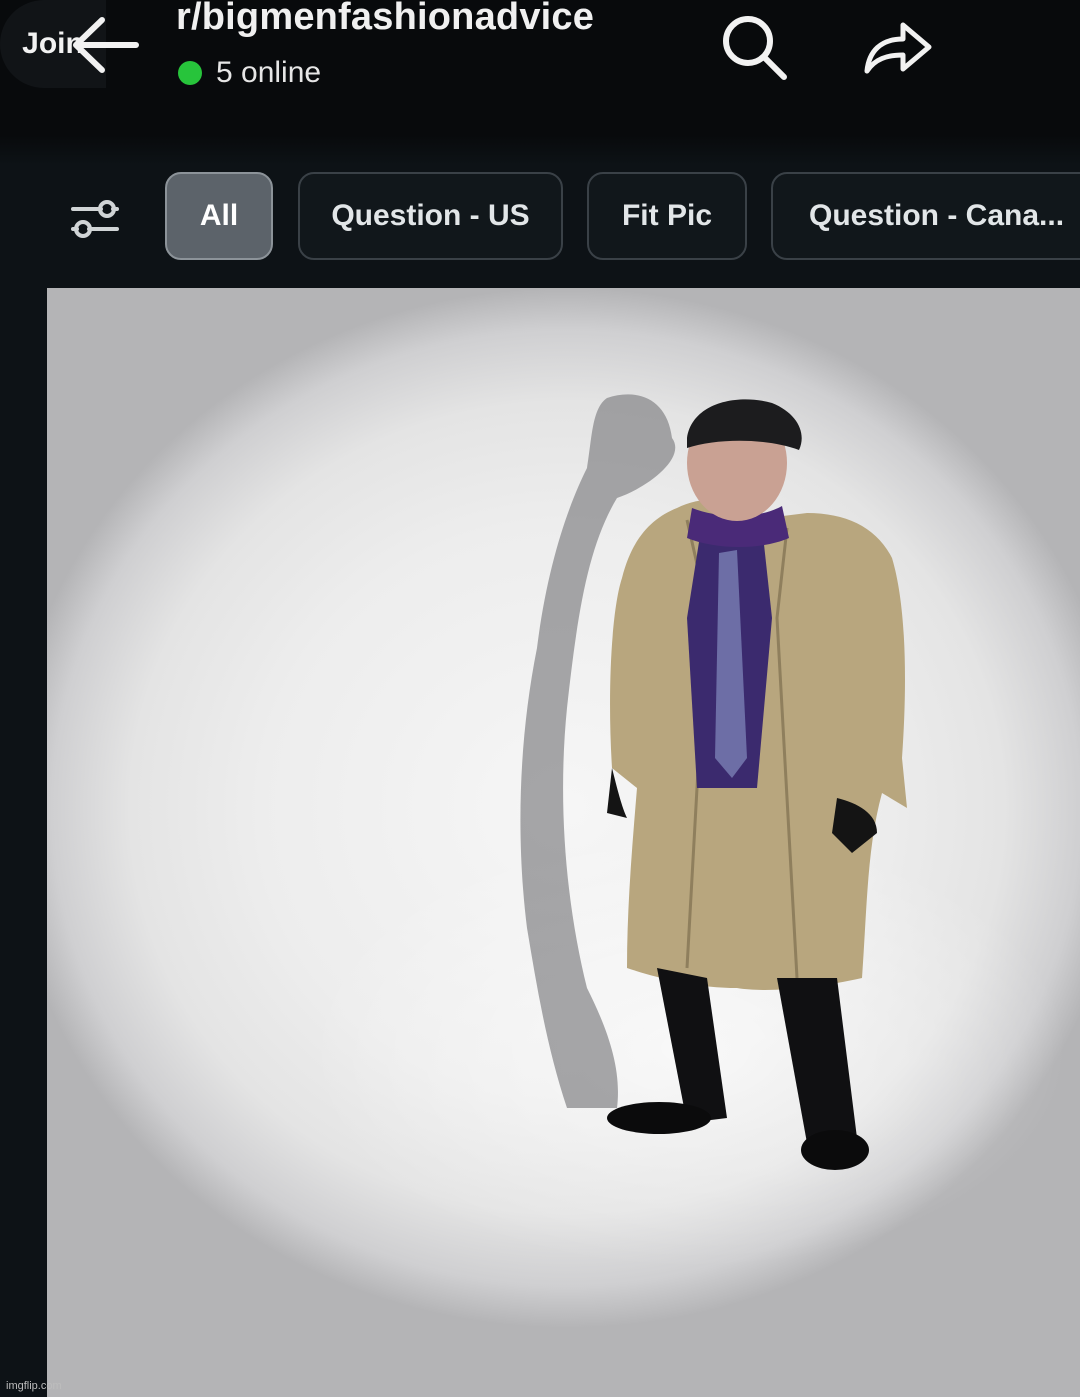 This screenshot has height=1397, width=1080. I want to click on arrow-left-icon, so click(106, 45).